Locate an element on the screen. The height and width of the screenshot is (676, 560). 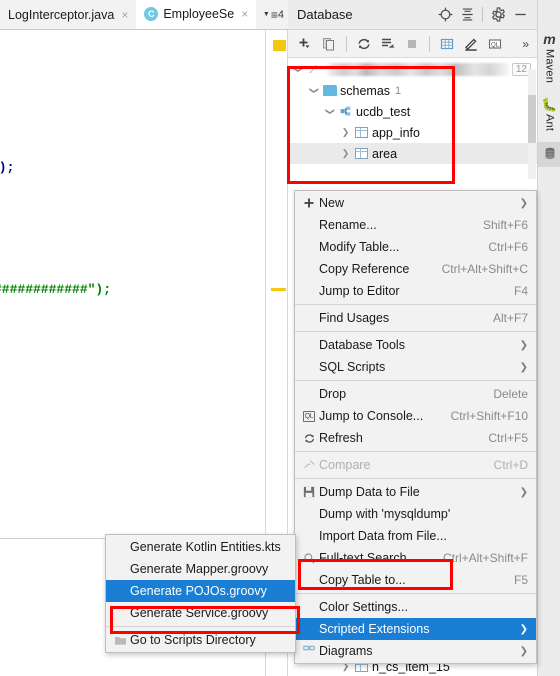
rail-item-maven: m Maven is located at coordinates (549, 59).